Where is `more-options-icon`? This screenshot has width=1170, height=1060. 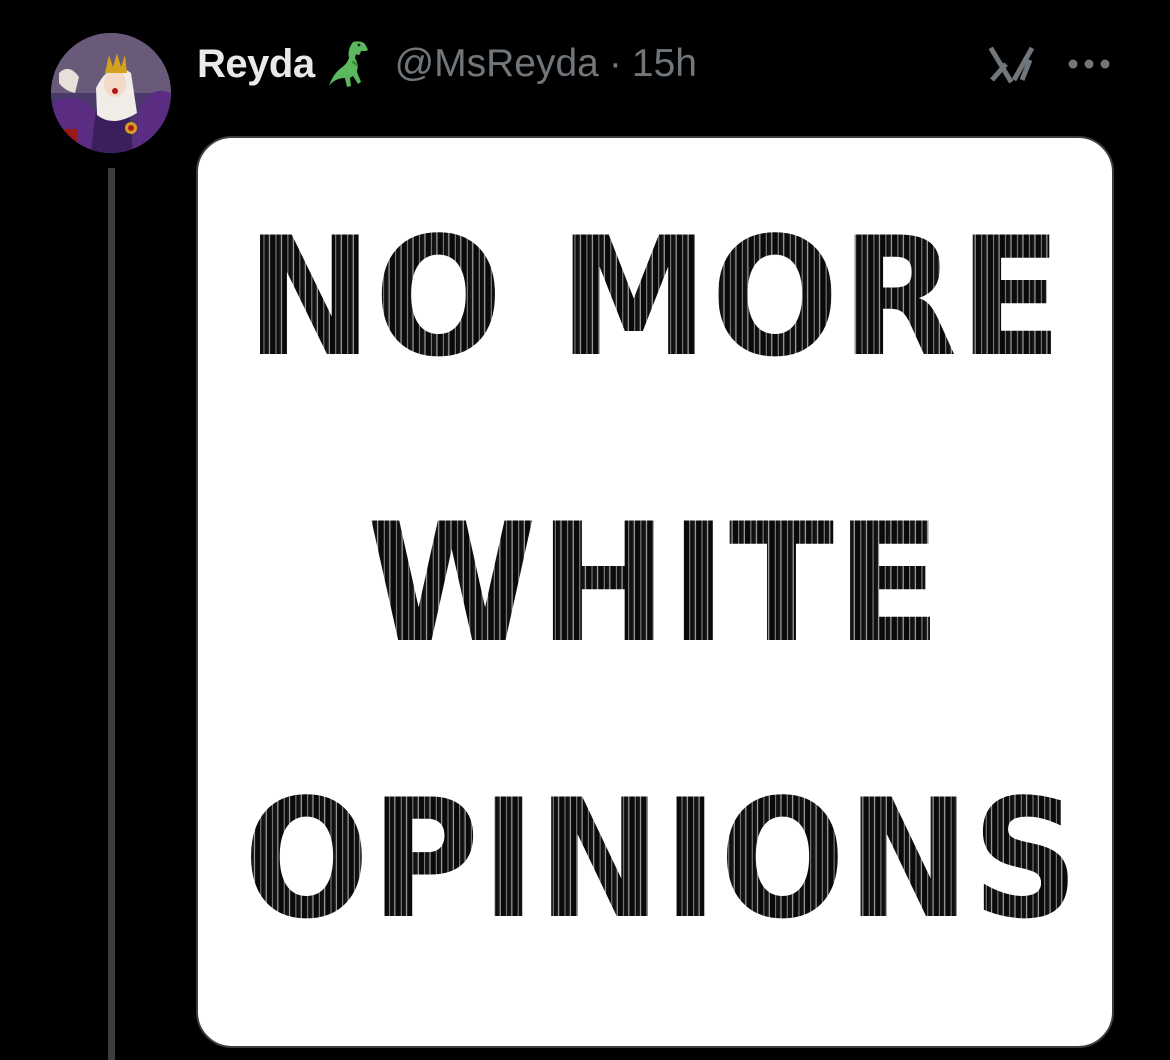
more-options-icon is located at coordinates (1089, 64).